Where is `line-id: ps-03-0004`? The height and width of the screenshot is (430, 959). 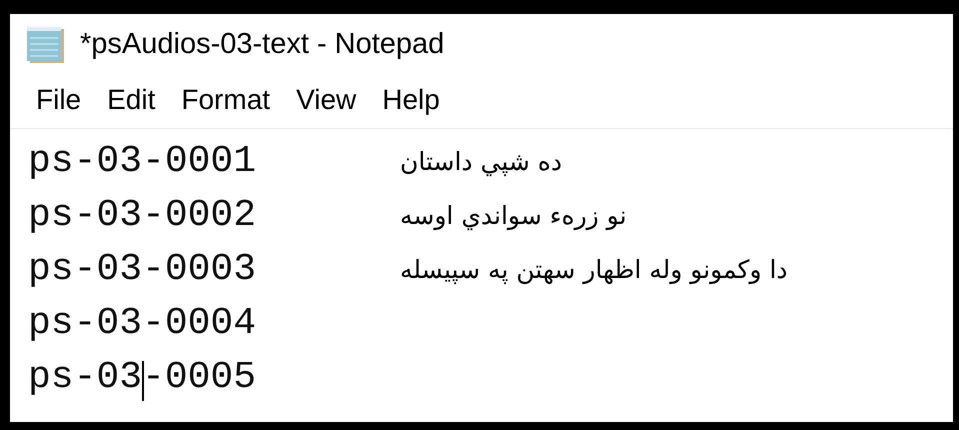 line-id: ps-03-0004 is located at coordinates (143, 324).